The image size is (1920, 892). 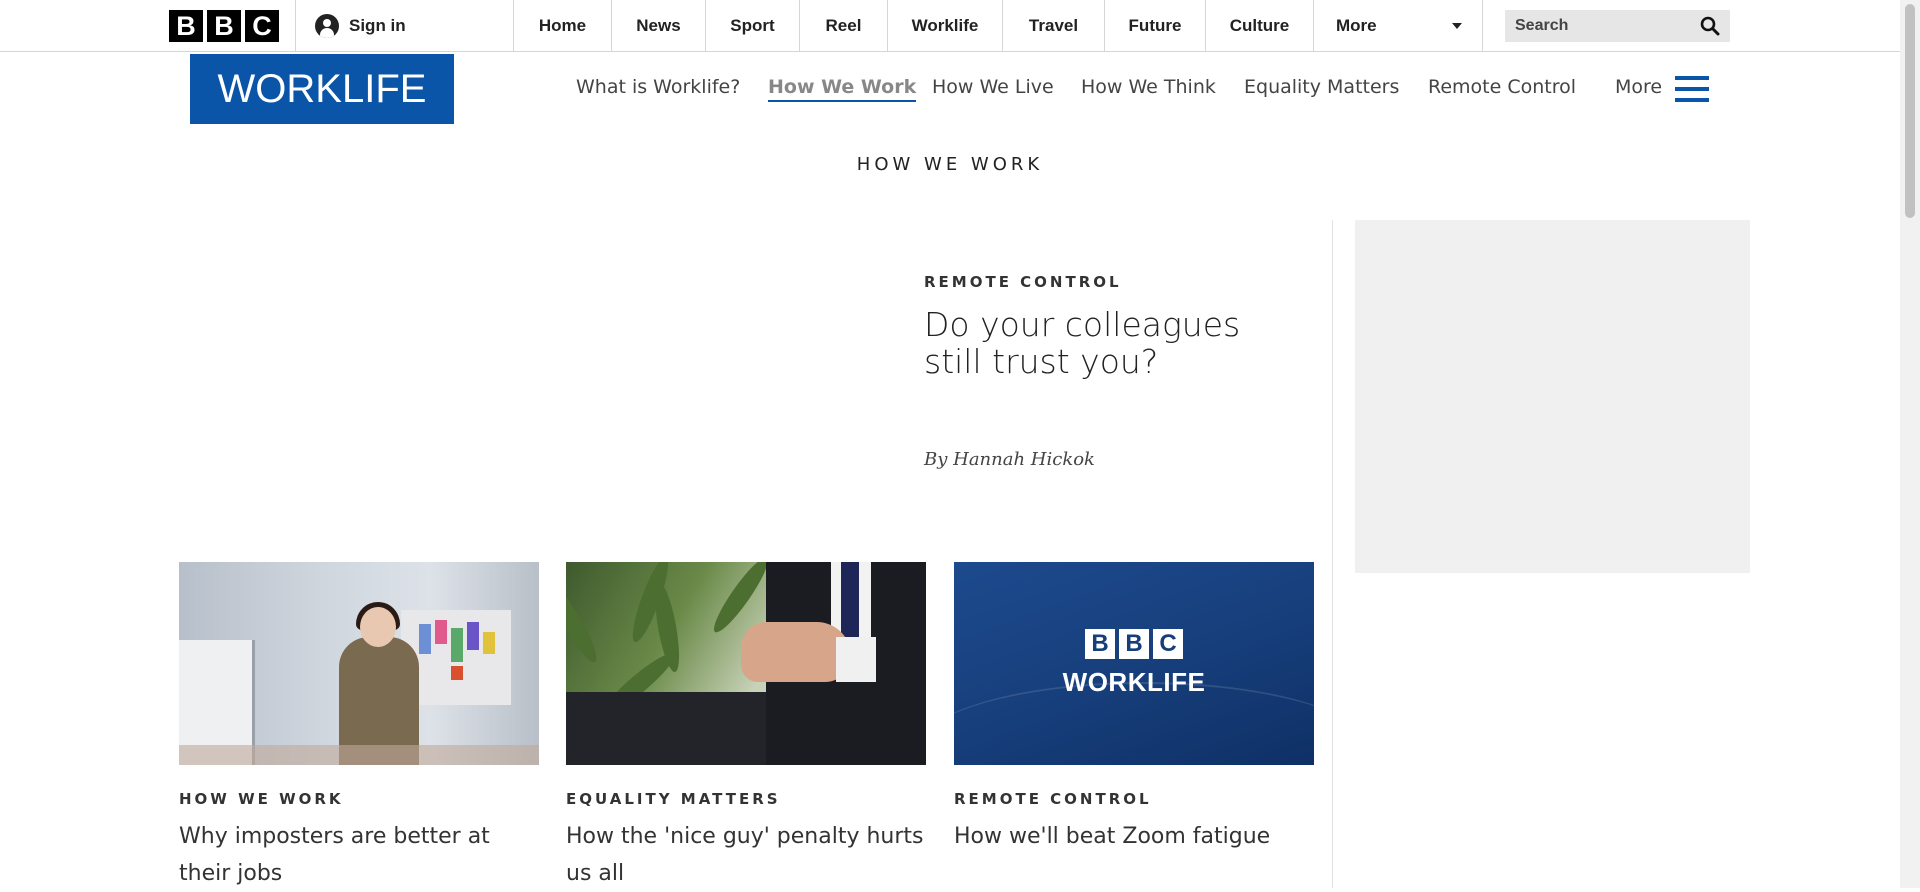 What do you see at coordinates (950, 164) in the screenshot?
I see `section-title: HOW WE WORK` at bounding box center [950, 164].